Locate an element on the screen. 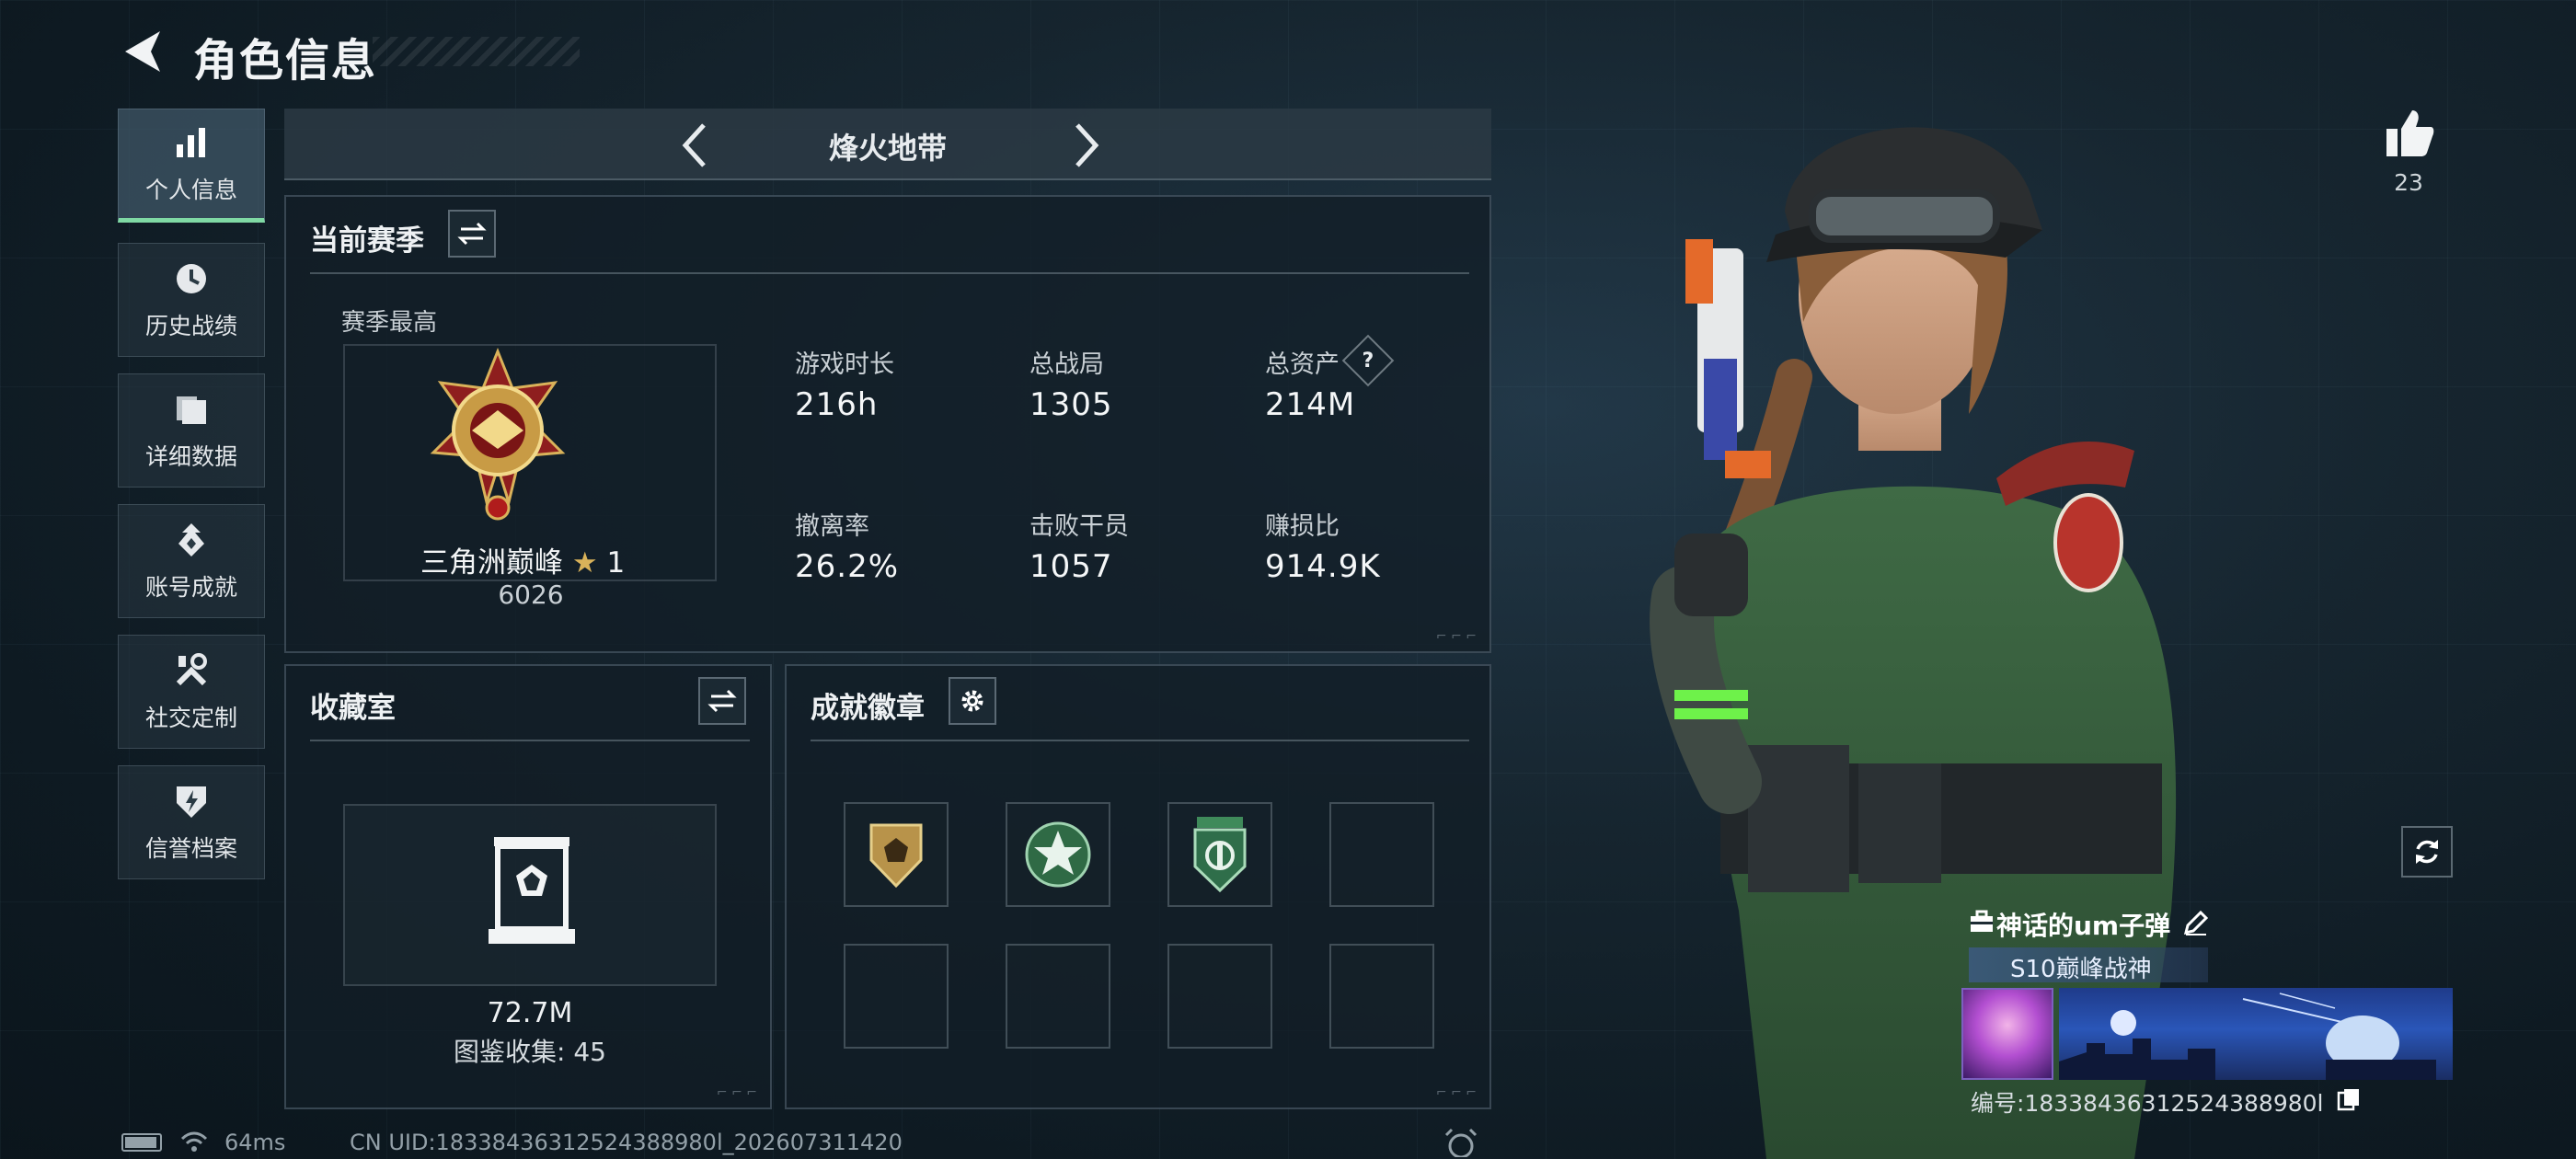 The height and width of the screenshot is (1159, 2576). folder-icon is located at coordinates (191, 409).